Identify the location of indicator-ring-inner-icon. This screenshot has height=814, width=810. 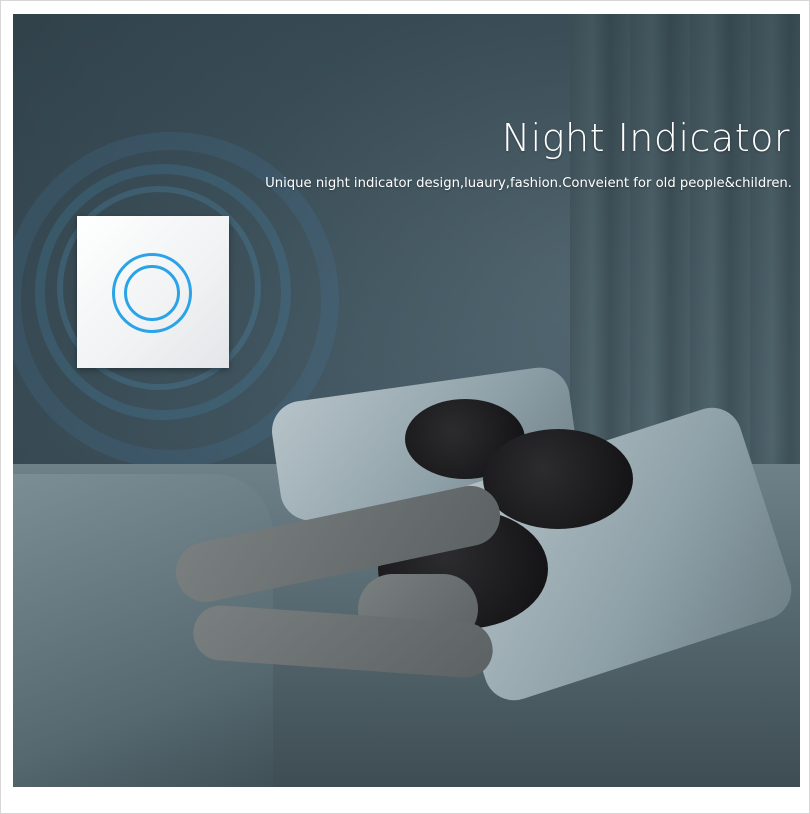
(152, 293).